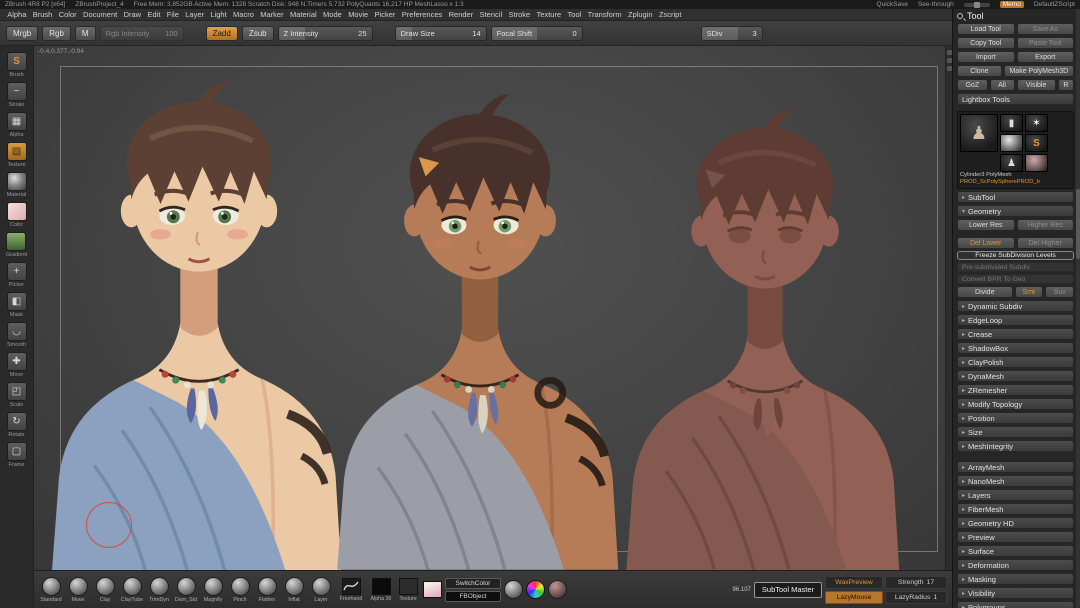 This screenshot has height=608, width=1080. What do you see at coordinates (1015, 551) in the screenshot?
I see `tool-subpalette-header: ▸ Surface` at bounding box center [1015, 551].